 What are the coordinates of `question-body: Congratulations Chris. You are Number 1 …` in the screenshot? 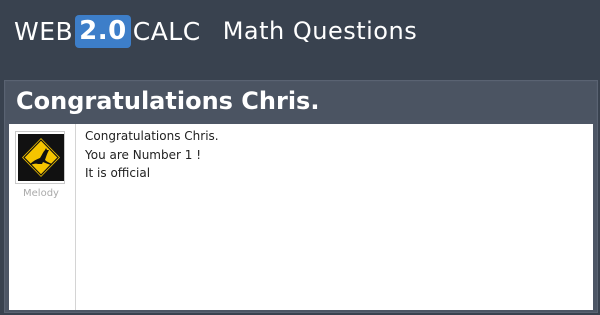 It's located at (152, 155).